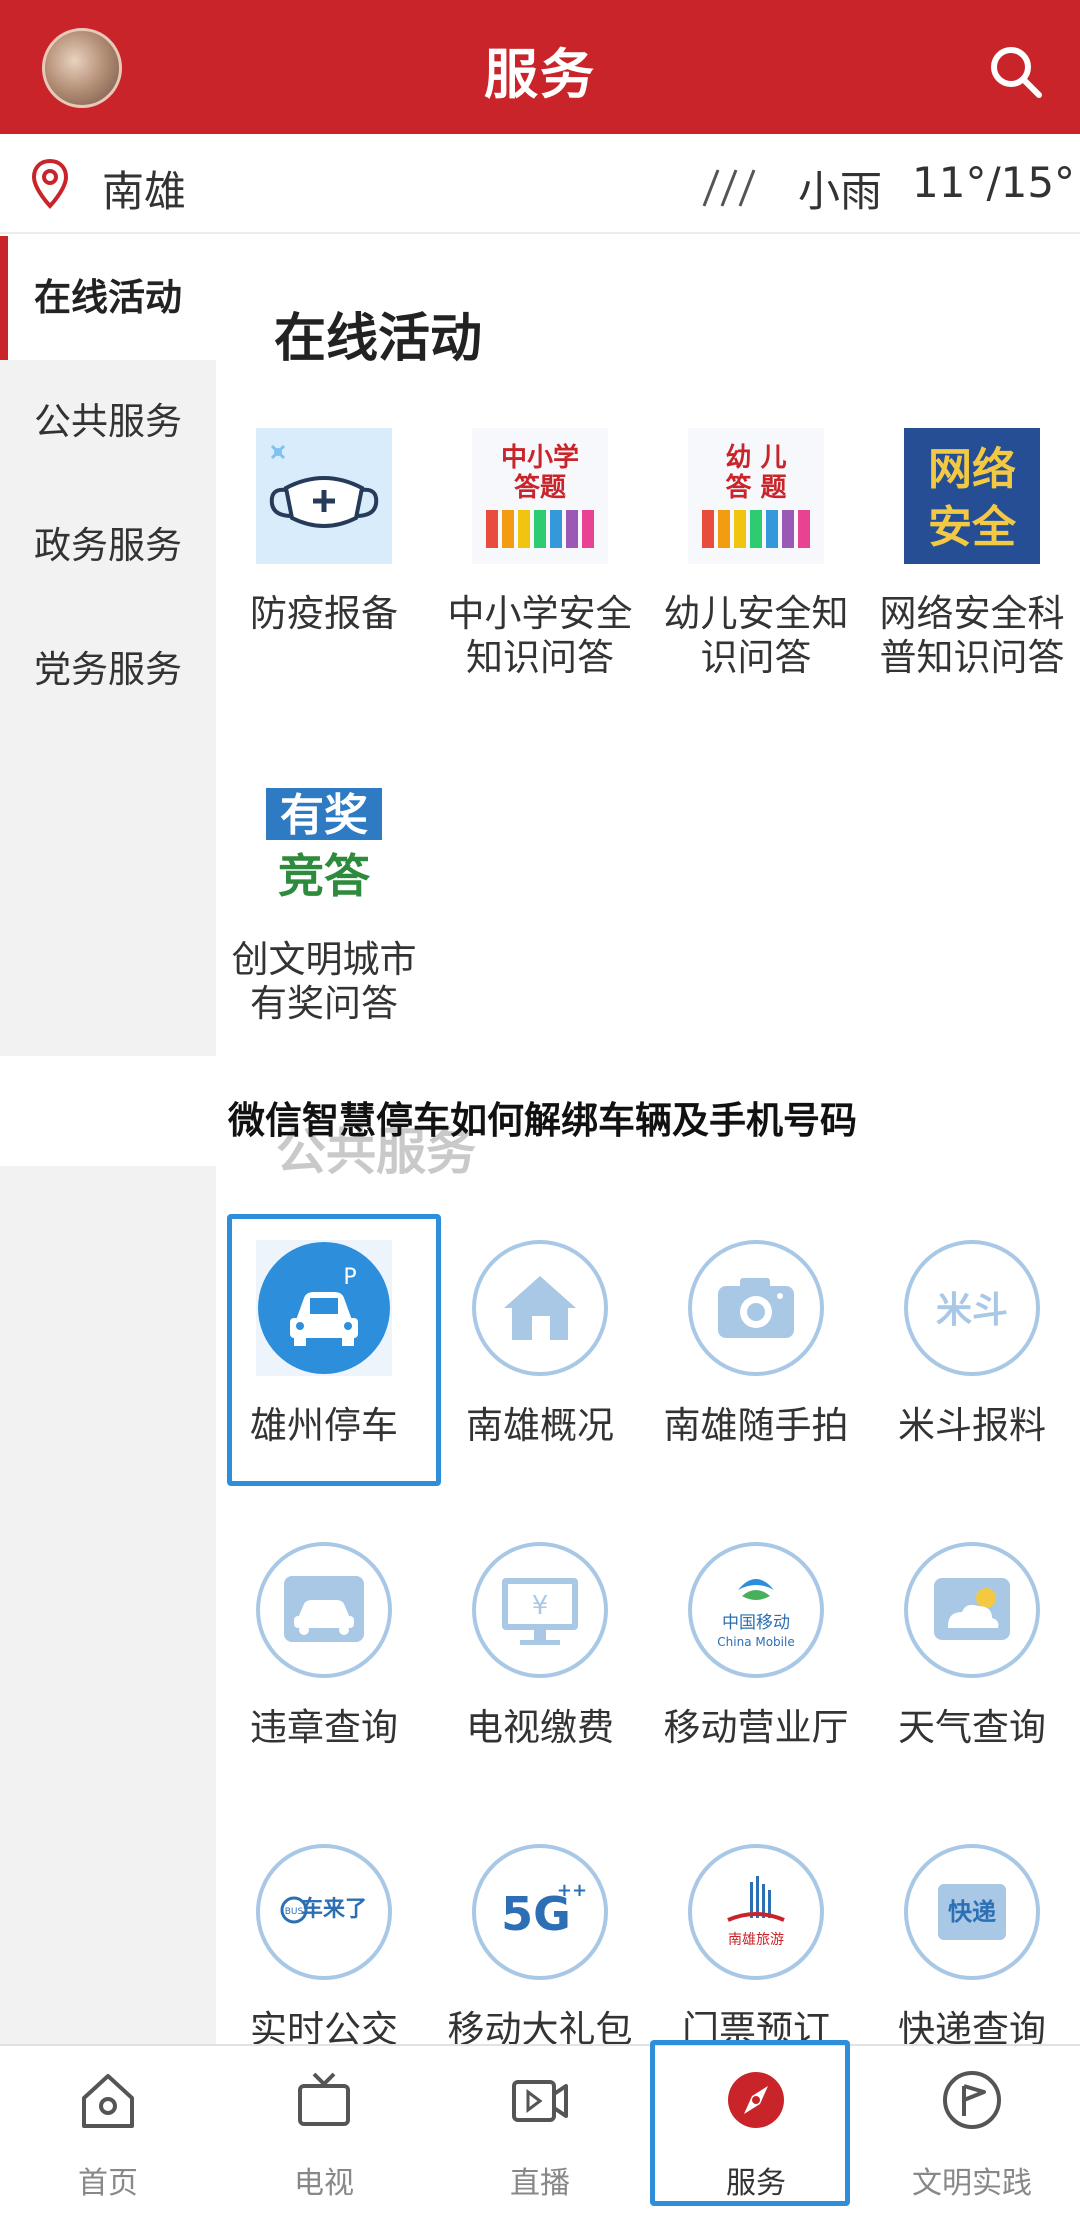 The image size is (1080, 2230). Describe the element at coordinates (108, 1111) in the screenshot. I see `sidebar-gap` at that location.